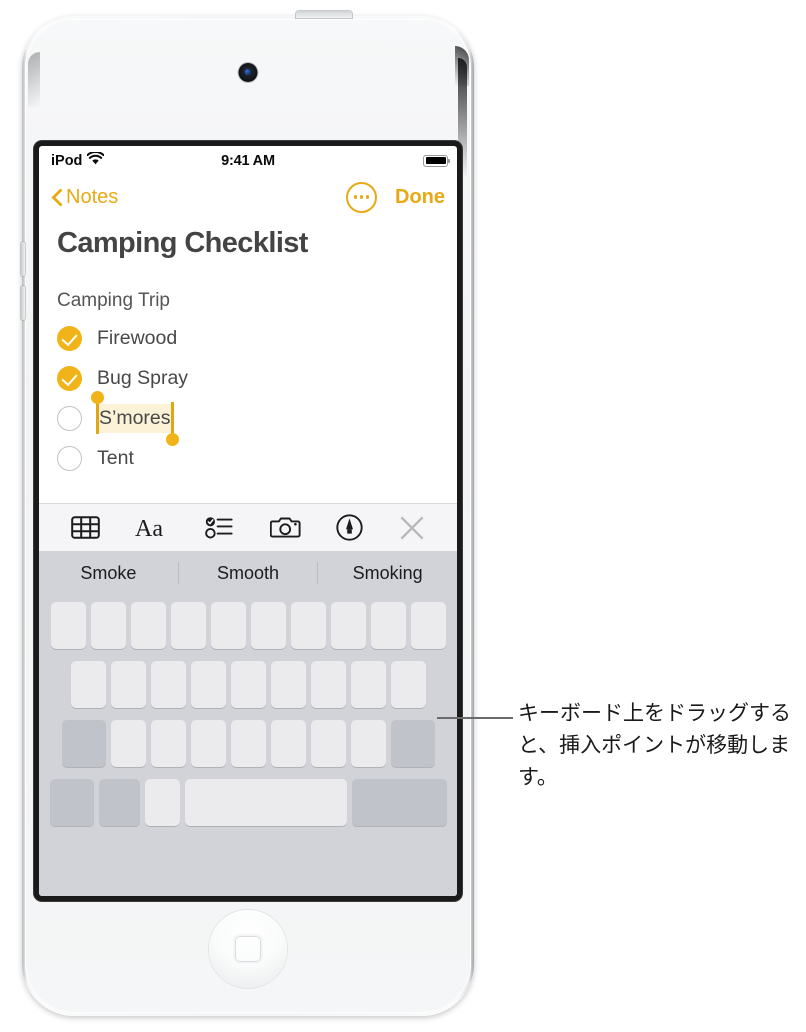 This screenshot has height=1032, width=806. I want to click on checklist-item-selected: S’mores, so click(248, 418).